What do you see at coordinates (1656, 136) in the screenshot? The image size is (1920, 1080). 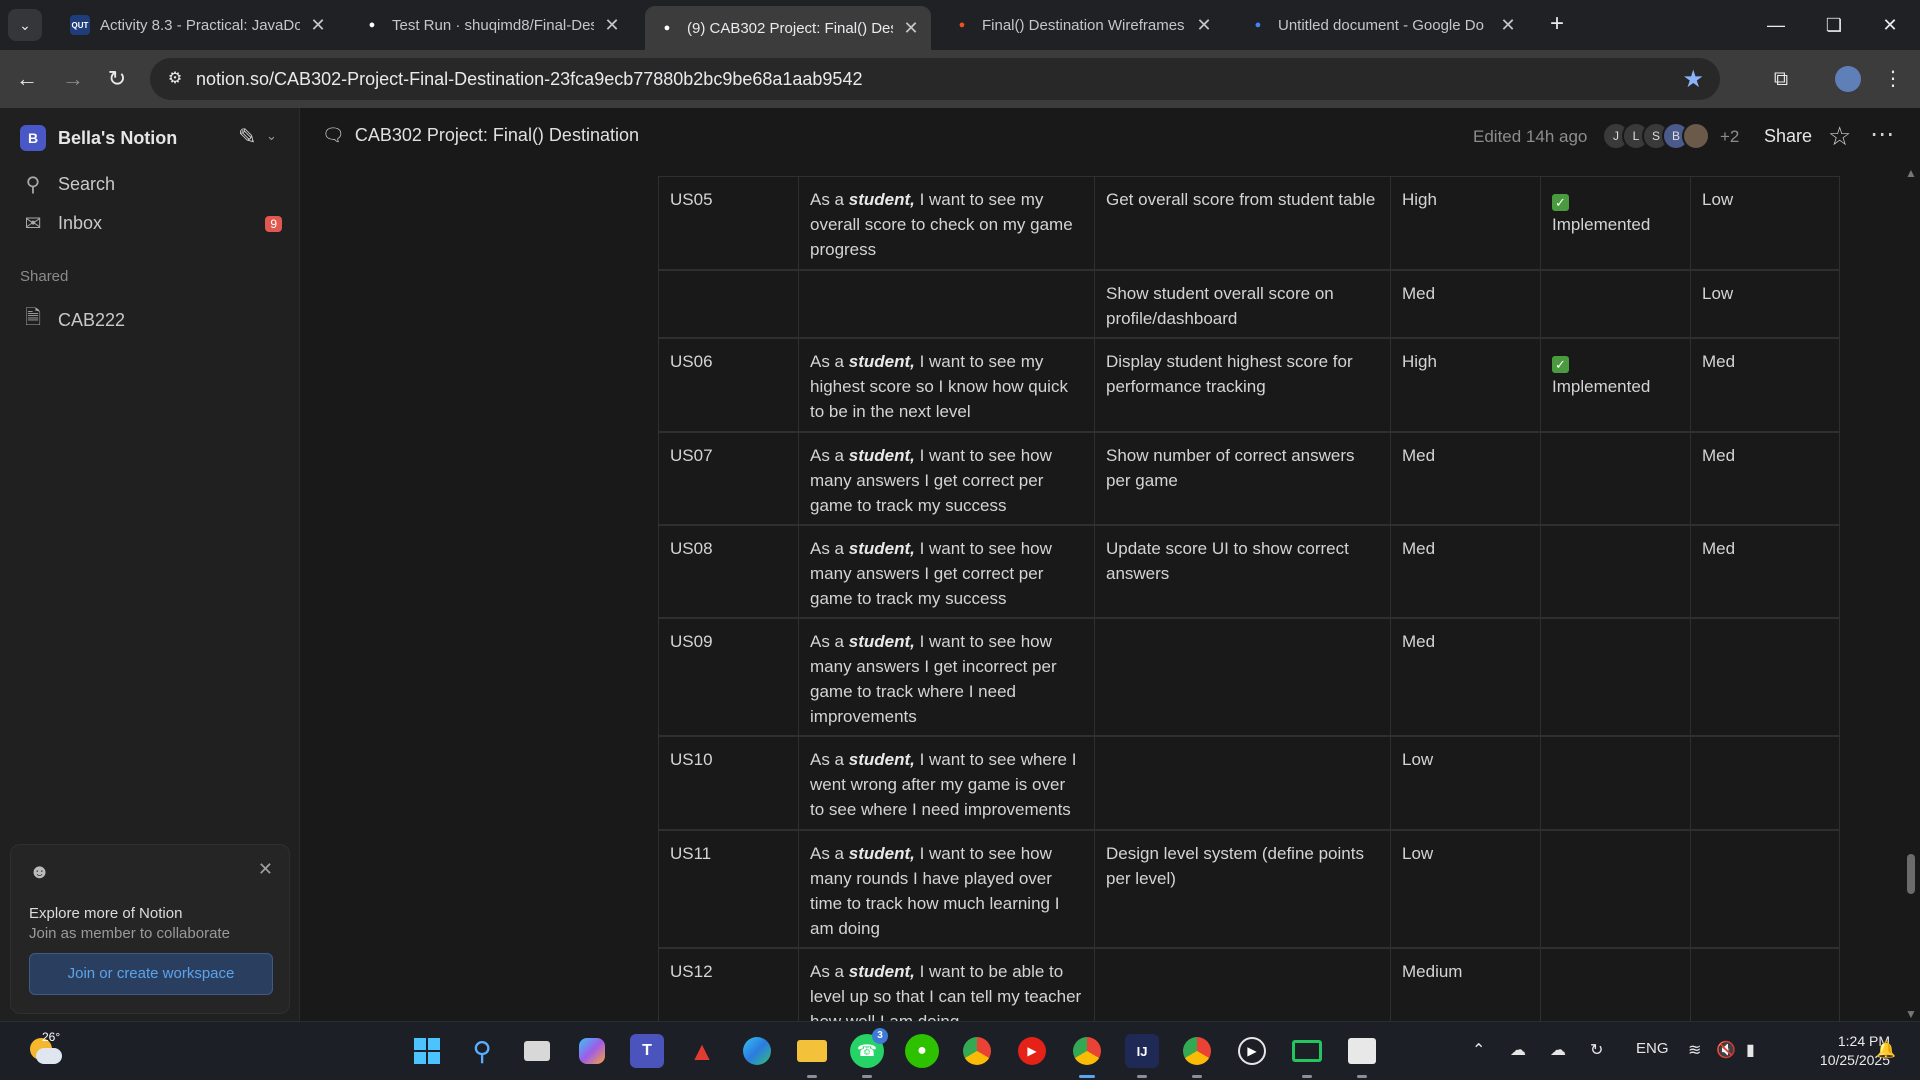 I see `collaborator-avatars: JLSB` at bounding box center [1656, 136].